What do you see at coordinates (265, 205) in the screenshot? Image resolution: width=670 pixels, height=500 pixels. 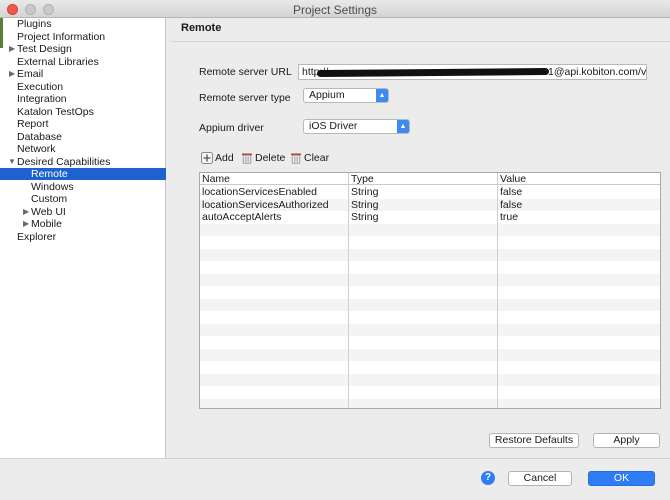 I see `cell-name: locationServicesAuthorized` at bounding box center [265, 205].